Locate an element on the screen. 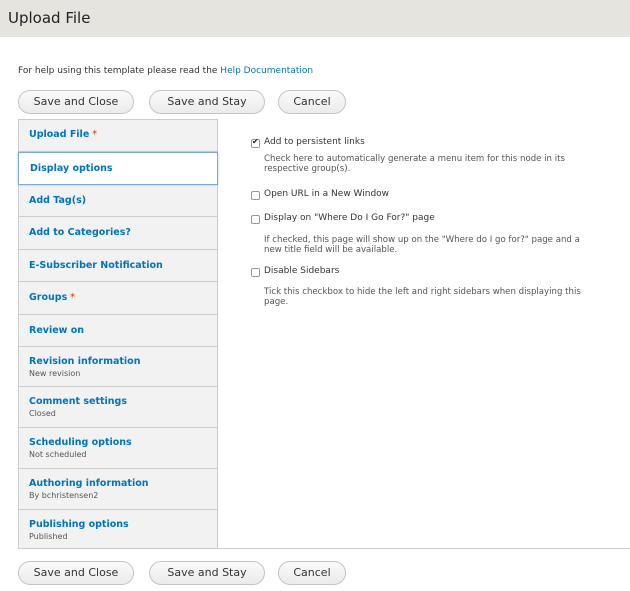 This screenshot has width=630, height=591. tab-display-options: Display options is located at coordinates (118, 168).